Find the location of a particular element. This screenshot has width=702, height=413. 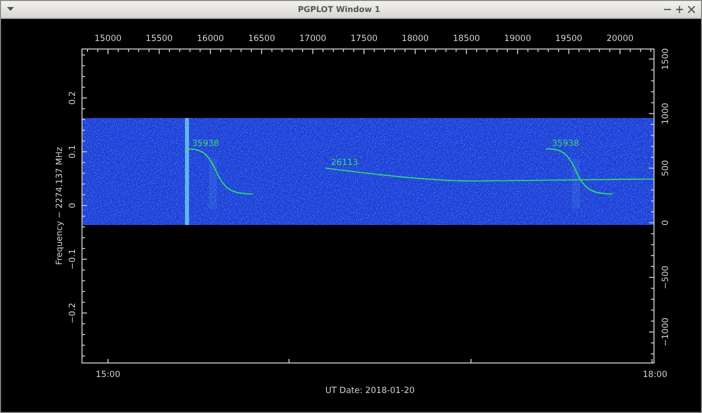

tick-label: 15000 is located at coordinates (108, 39).